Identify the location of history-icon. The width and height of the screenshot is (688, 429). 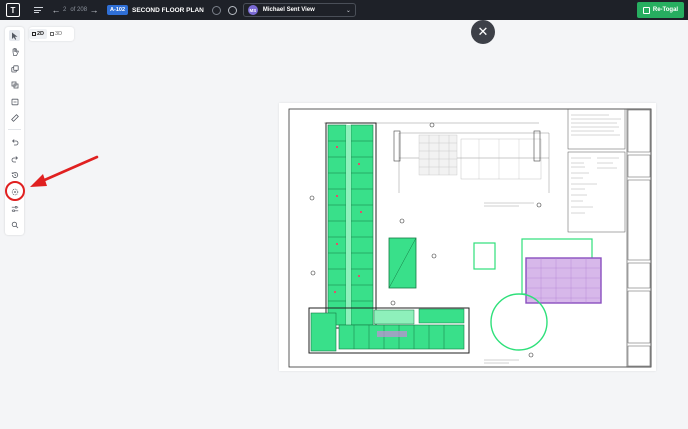
(14, 174).